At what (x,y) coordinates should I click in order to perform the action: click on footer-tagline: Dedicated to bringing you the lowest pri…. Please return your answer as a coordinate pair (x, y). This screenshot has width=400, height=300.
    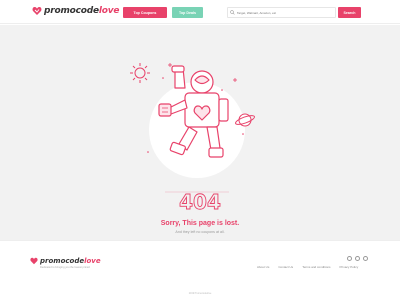
    Looking at the image, I should click on (65, 267).